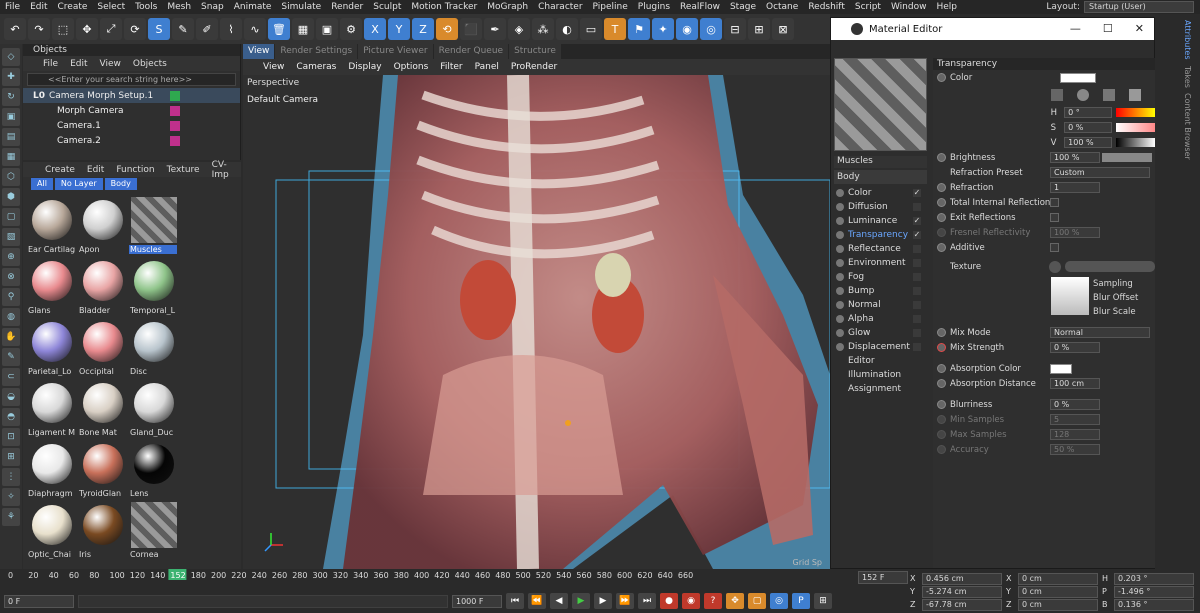 The image size is (1200, 613). Describe the element at coordinates (743, 7) in the screenshot. I see `menu-stage: Stage` at that location.